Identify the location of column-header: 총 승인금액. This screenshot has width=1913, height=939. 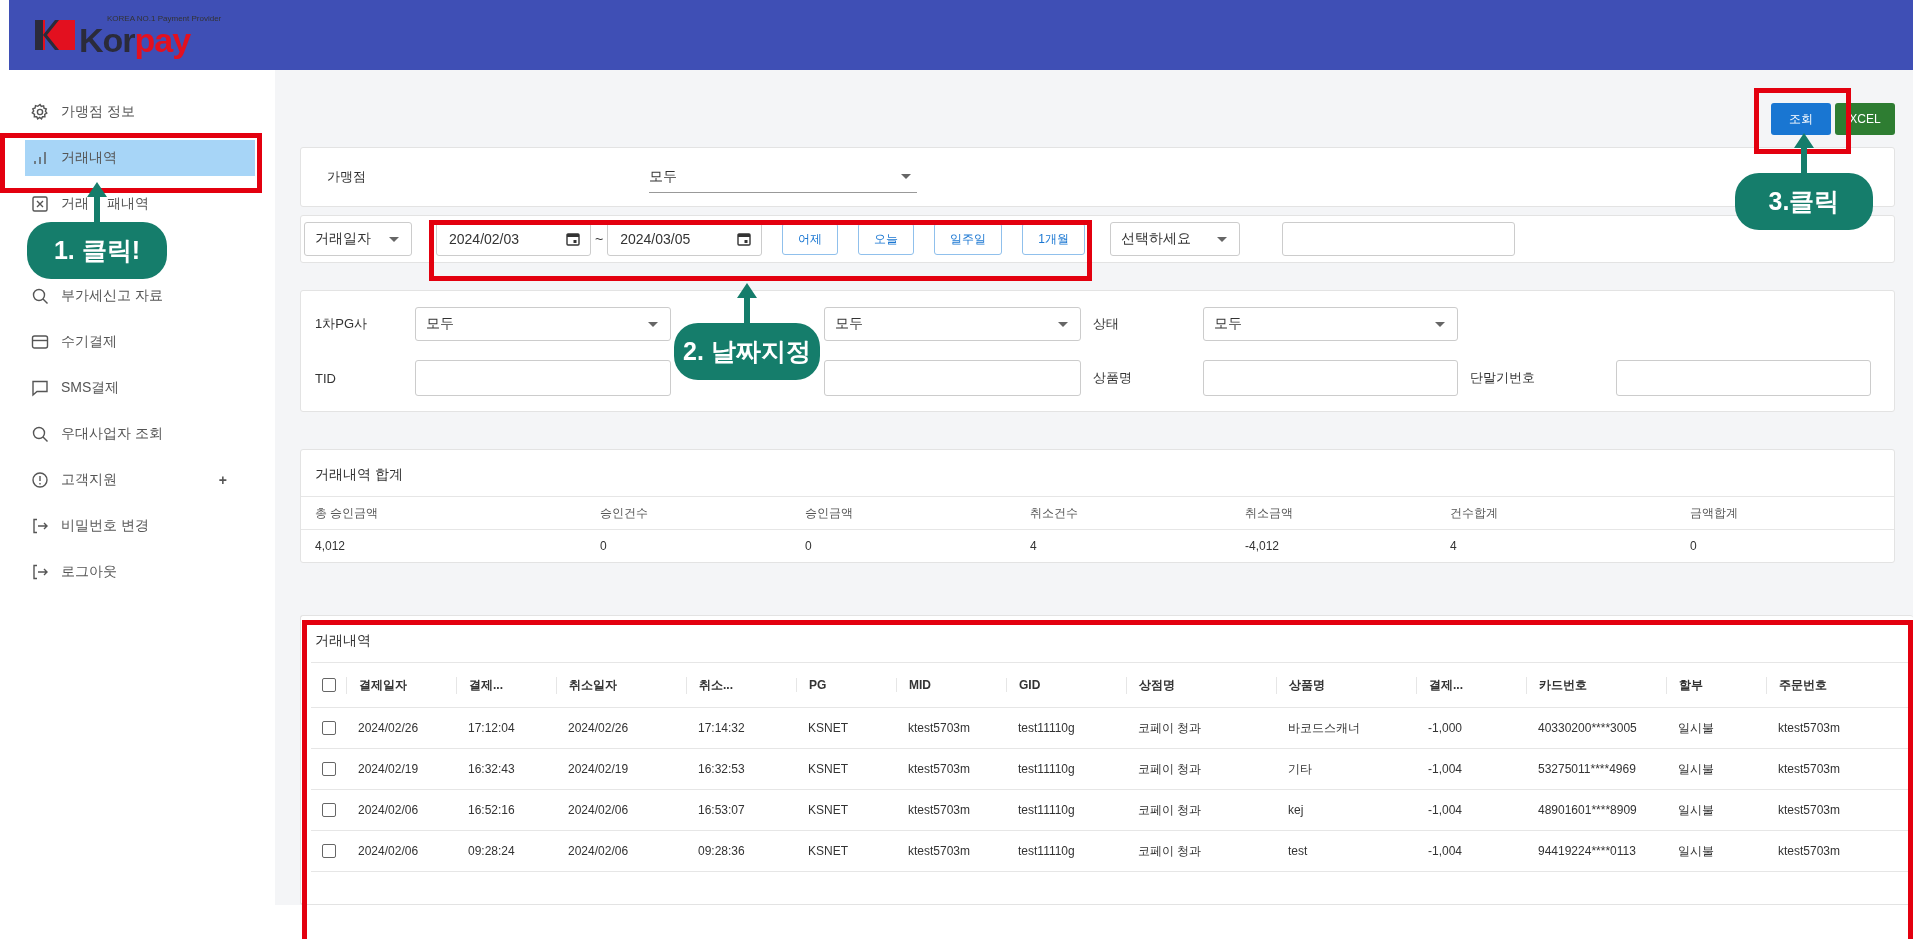
(347, 513).